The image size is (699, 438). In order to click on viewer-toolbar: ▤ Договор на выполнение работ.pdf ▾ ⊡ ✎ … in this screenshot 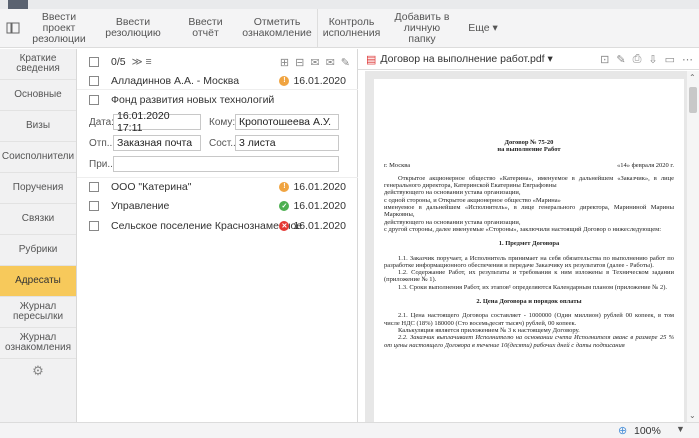, I will do `click(528, 59)`.